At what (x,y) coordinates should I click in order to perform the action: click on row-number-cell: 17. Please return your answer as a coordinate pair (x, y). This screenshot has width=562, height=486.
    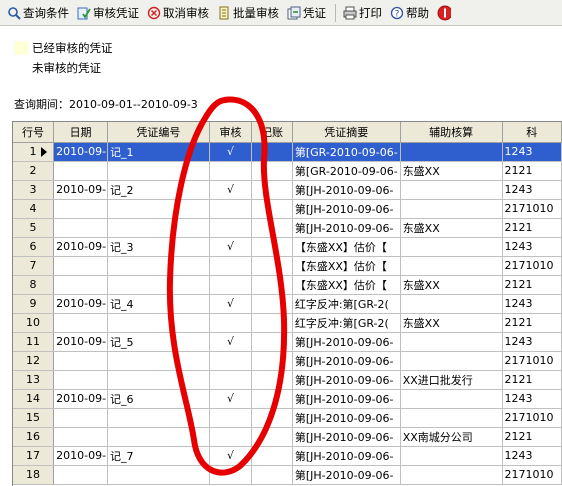
    Looking at the image, I should click on (34, 456).